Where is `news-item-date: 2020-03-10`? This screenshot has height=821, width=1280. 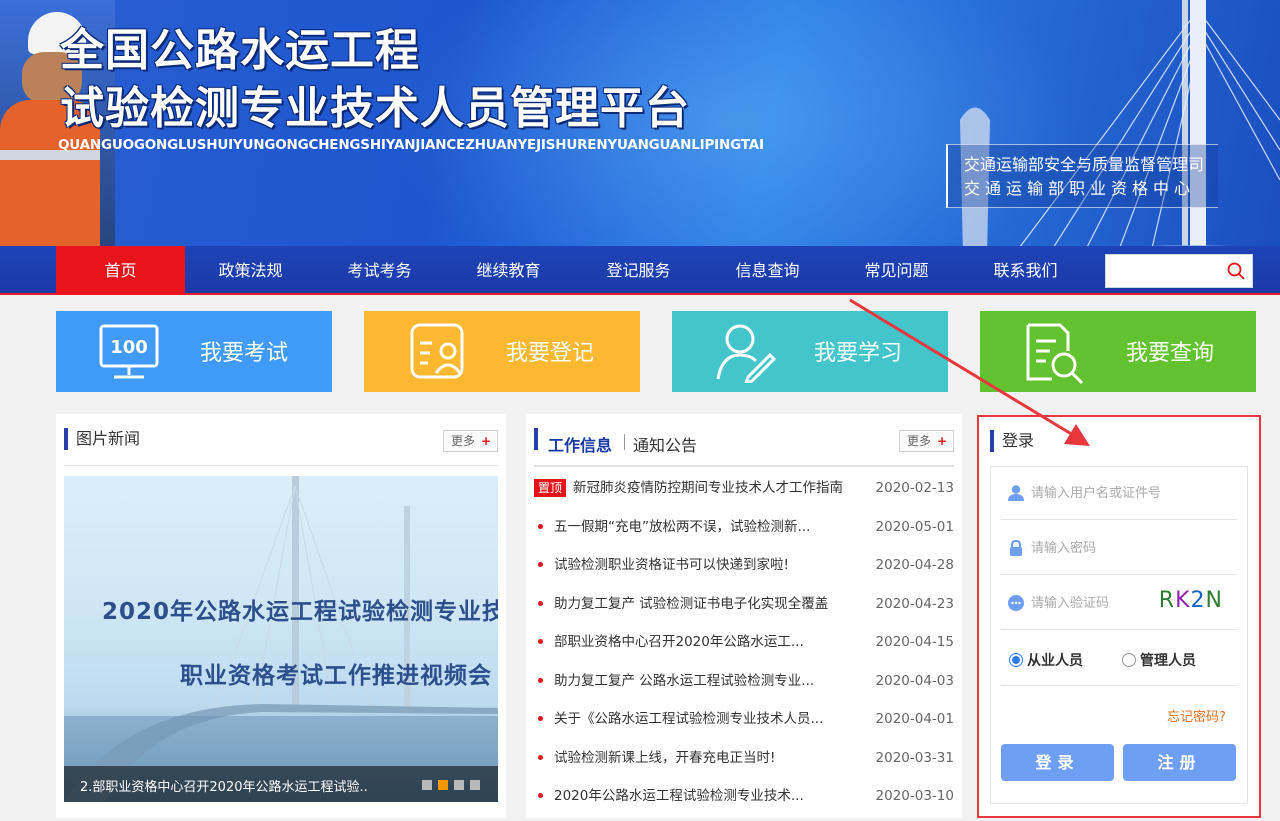 news-item-date: 2020-03-10 is located at coordinates (914, 796).